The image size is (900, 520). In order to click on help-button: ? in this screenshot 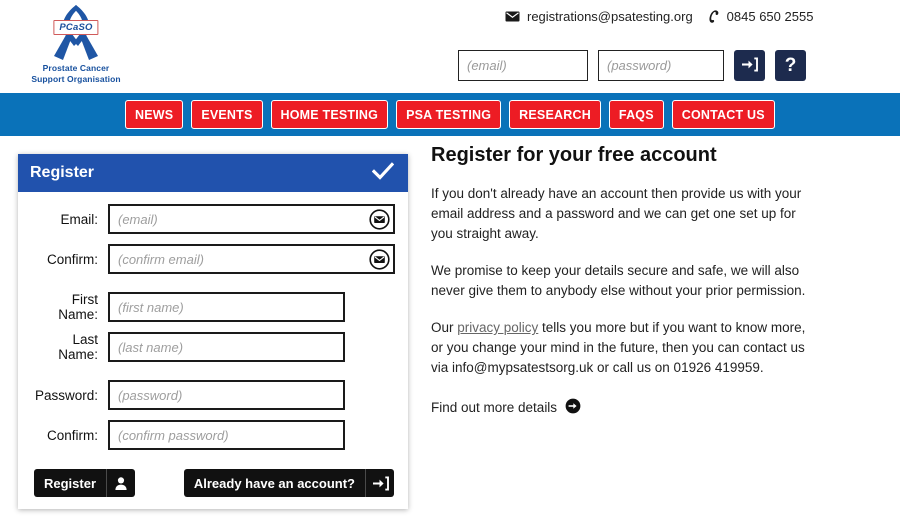, I will do `click(790, 65)`.